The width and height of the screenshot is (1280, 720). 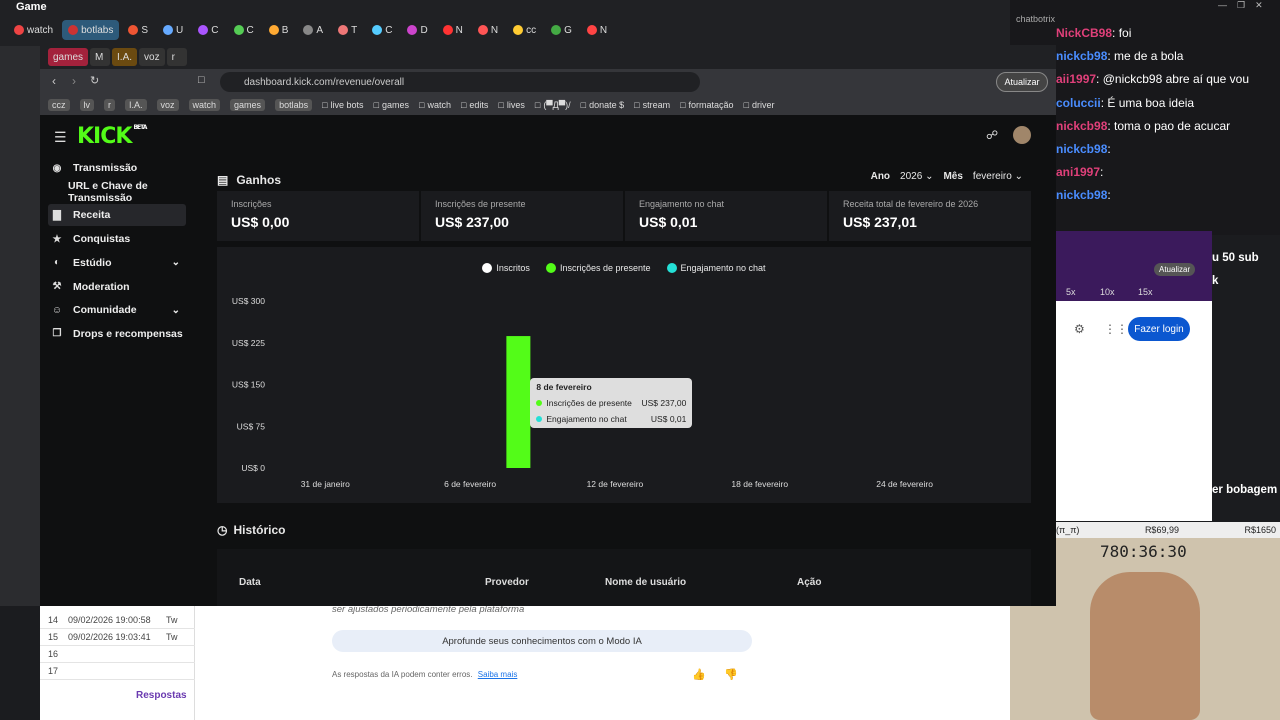 What do you see at coordinates (1145, 292) in the screenshot?
I see `zoom-15x: 15x` at bounding box center [1145, 292].